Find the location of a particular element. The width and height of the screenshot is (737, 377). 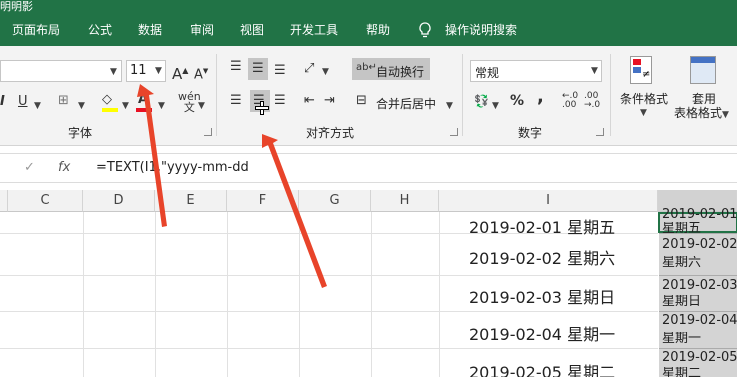

annotation-arrows is located at coordinates (232, 186).